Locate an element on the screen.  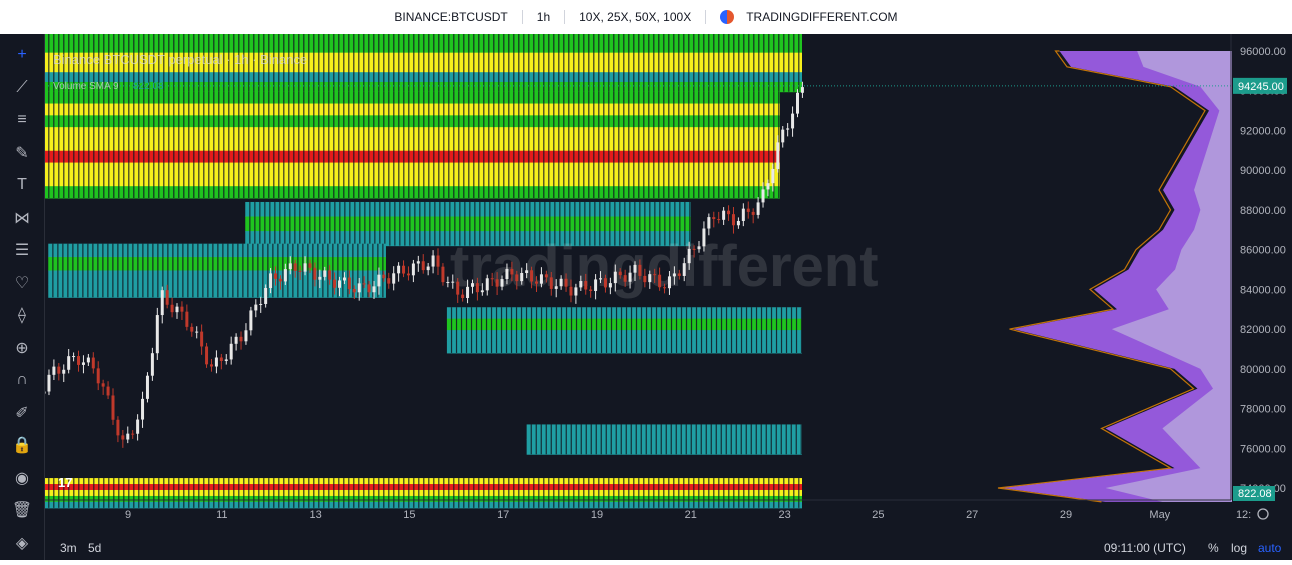
fib-icon: ≡ is located at coordinates (22, 120).